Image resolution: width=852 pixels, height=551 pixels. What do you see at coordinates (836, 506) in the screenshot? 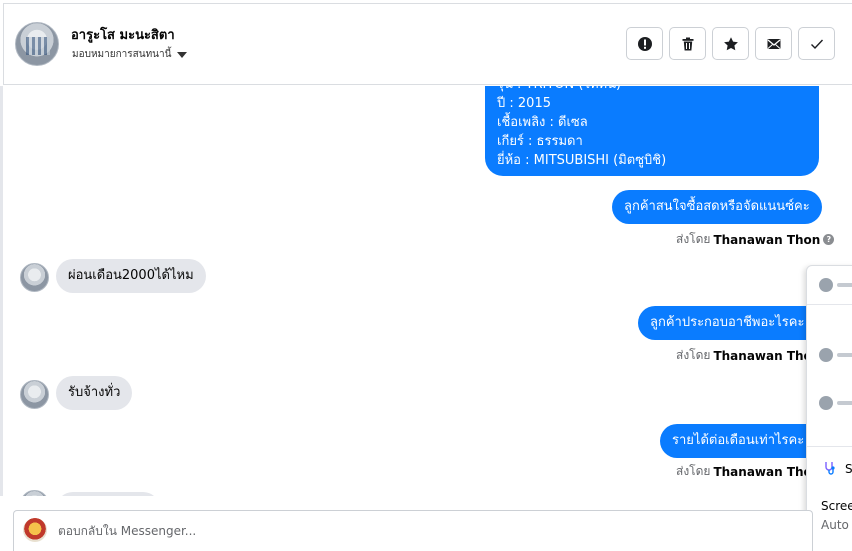
I see `screen-label: Scree` at bounding box center [836, 506].